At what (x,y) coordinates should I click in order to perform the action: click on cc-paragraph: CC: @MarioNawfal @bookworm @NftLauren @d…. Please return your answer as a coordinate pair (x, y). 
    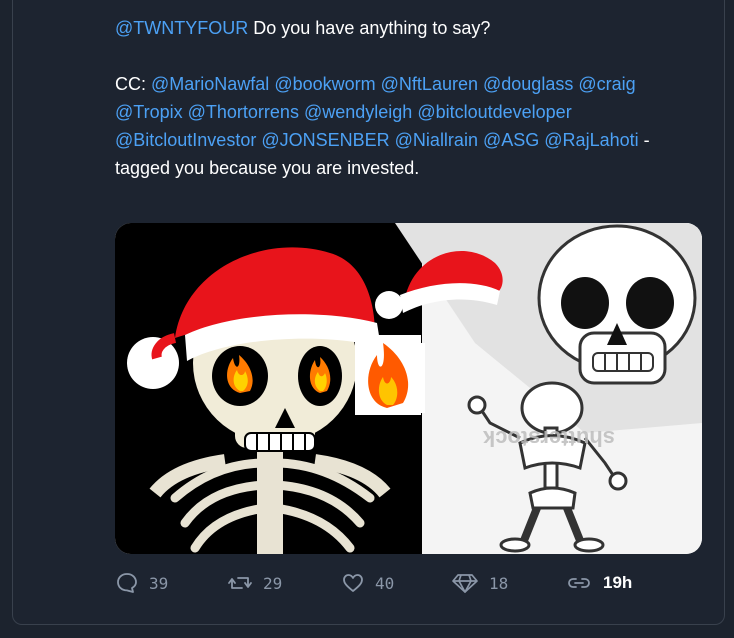
    Looking at the image, I should click on (395, 126).